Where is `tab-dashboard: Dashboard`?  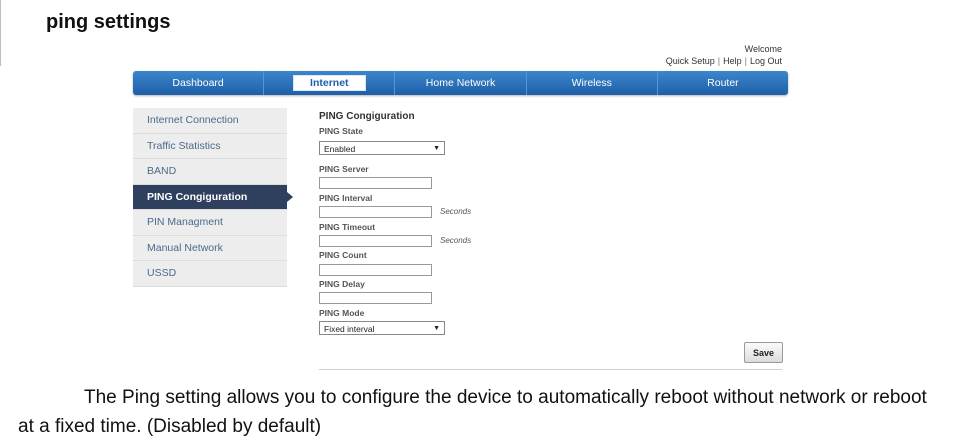
tab-dashboard: Dashboard is located at coordinates (199, 83).